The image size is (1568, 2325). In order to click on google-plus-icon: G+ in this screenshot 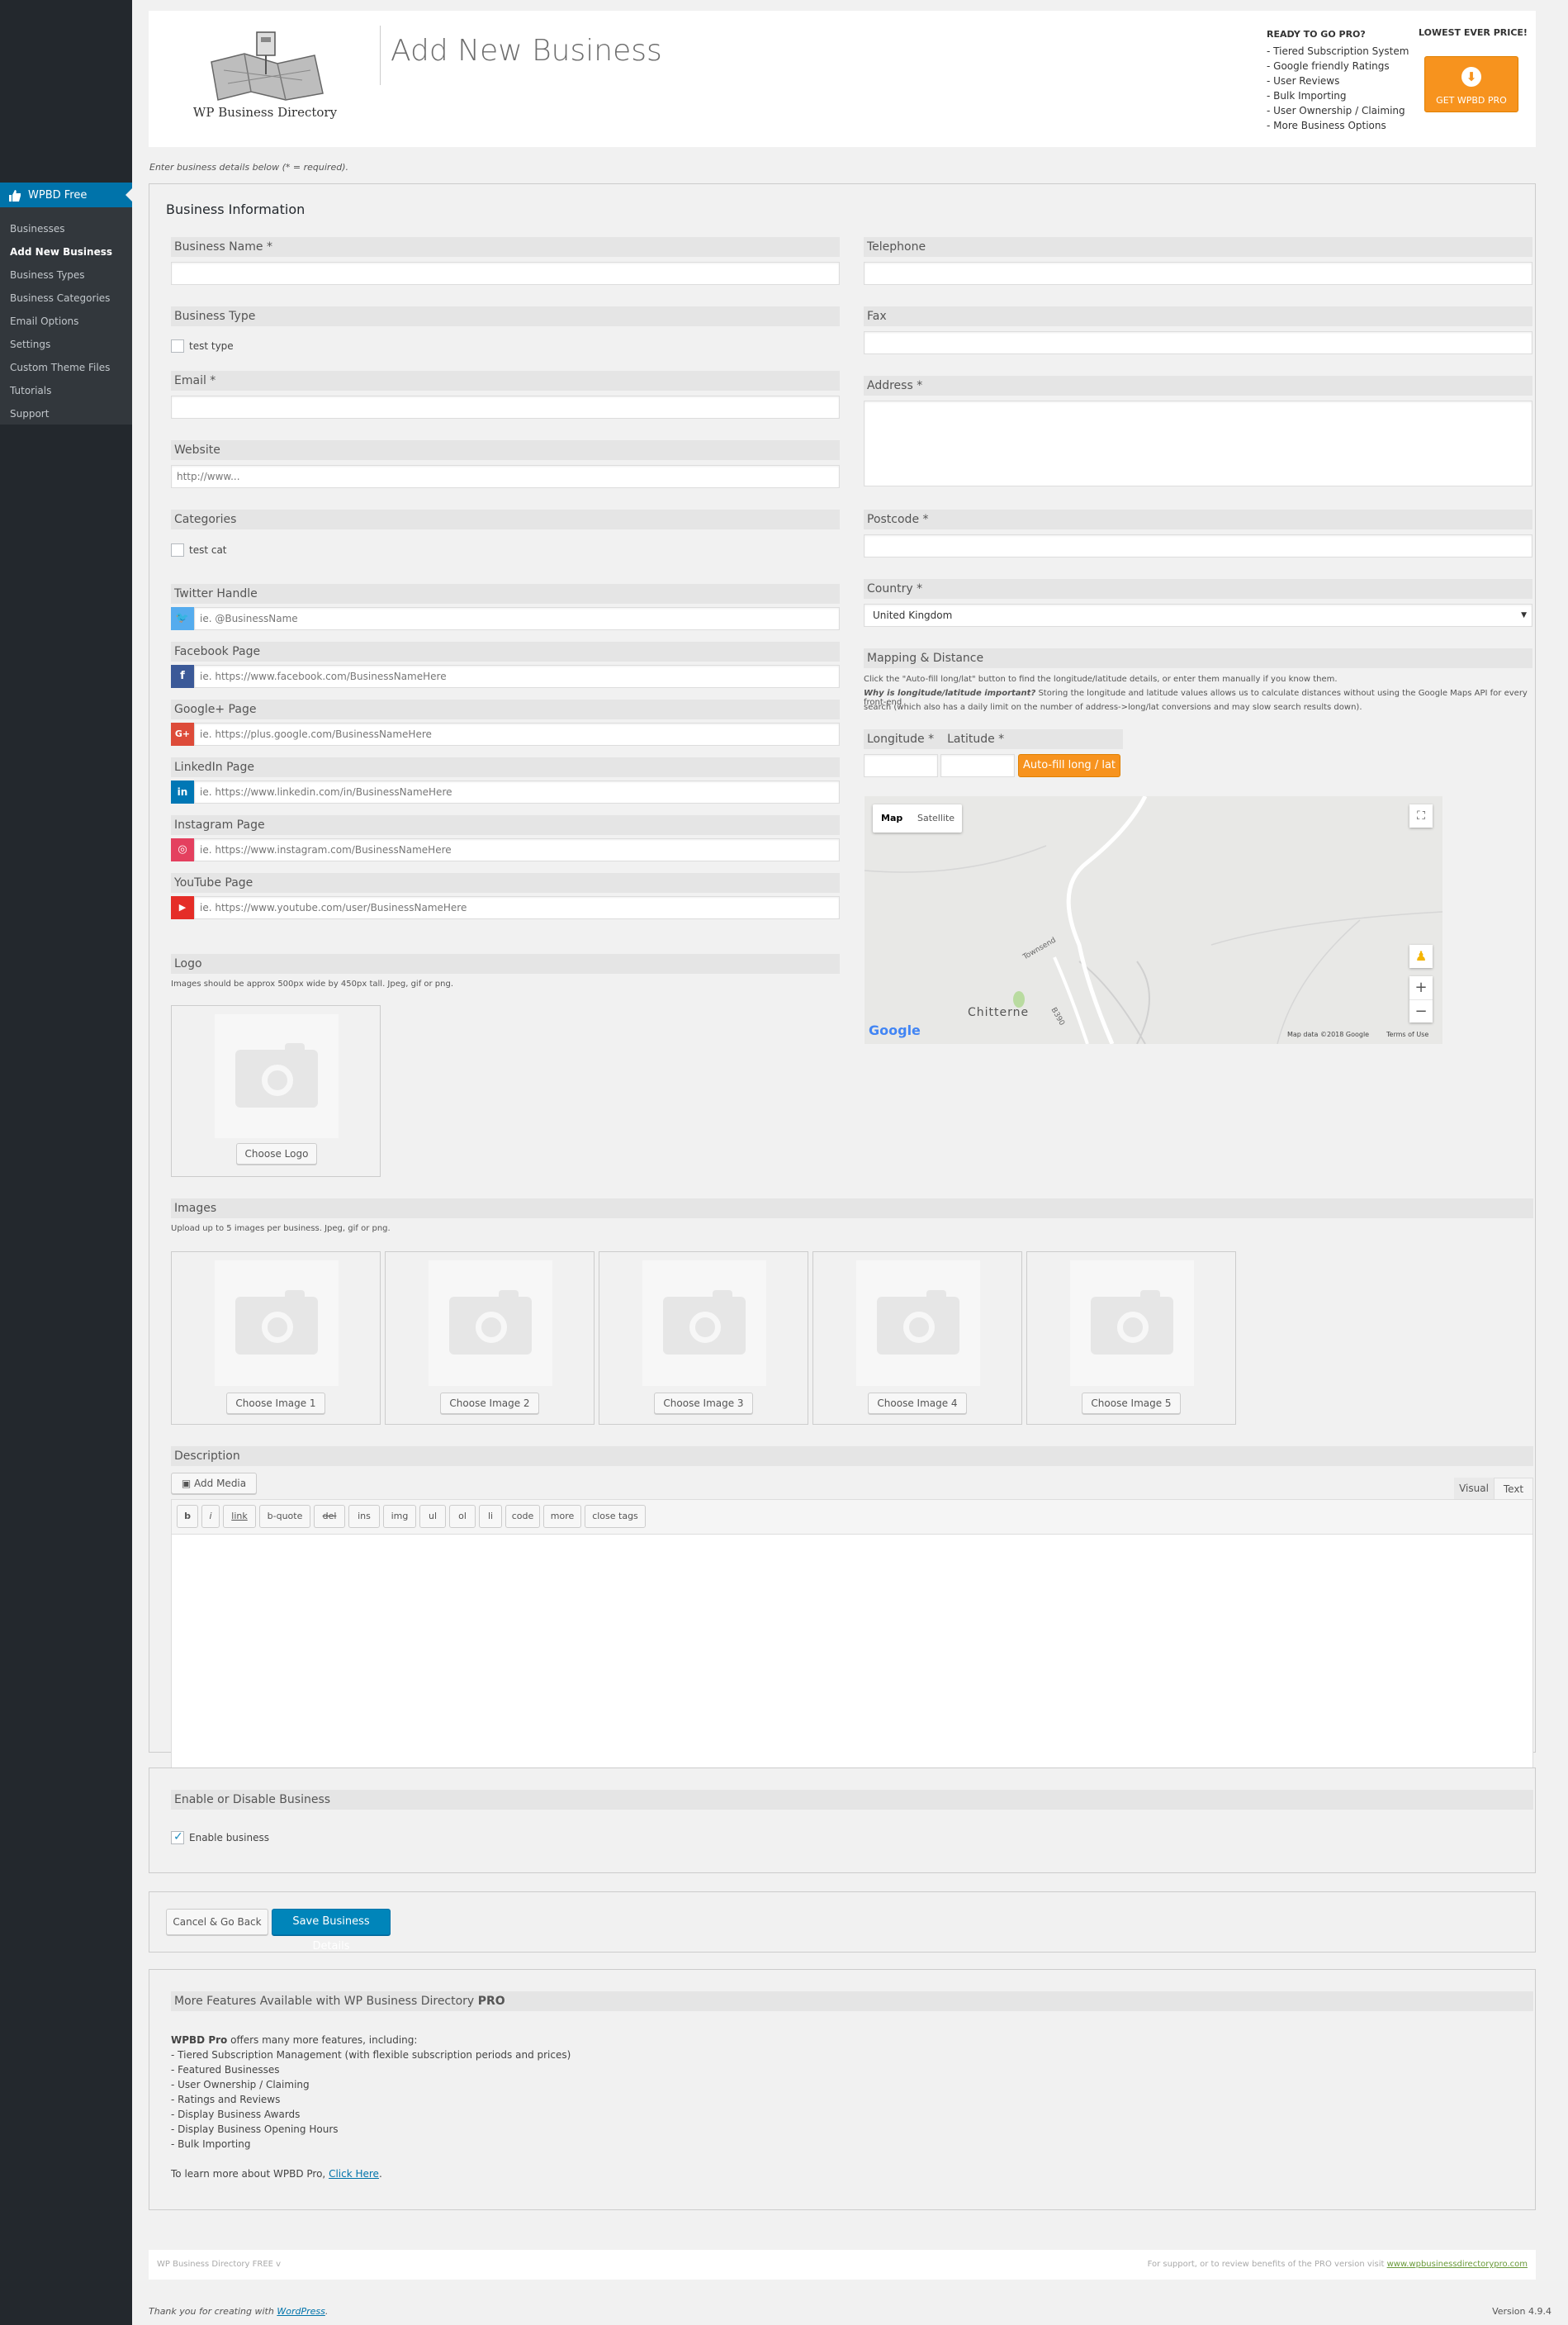, I will do `click(182, 734)`.